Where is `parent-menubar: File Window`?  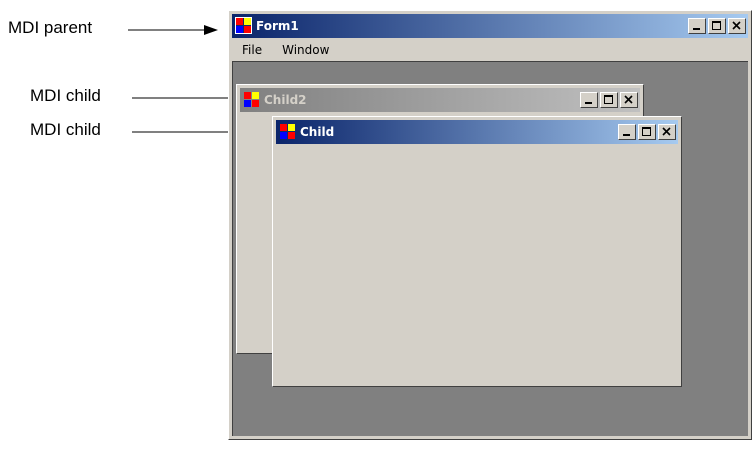
parent-menubar: File Window is located at coordinates (490, 50).